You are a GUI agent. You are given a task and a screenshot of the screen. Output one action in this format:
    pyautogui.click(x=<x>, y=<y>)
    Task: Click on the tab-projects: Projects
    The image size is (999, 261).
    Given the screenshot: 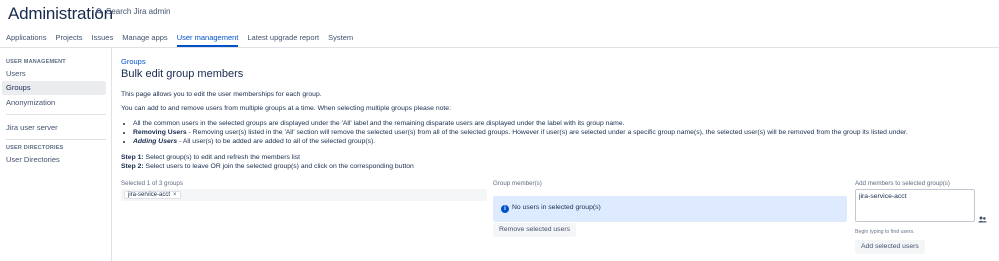 What is the action you would take?
    pyautogui.click(x=68, y=40)
    